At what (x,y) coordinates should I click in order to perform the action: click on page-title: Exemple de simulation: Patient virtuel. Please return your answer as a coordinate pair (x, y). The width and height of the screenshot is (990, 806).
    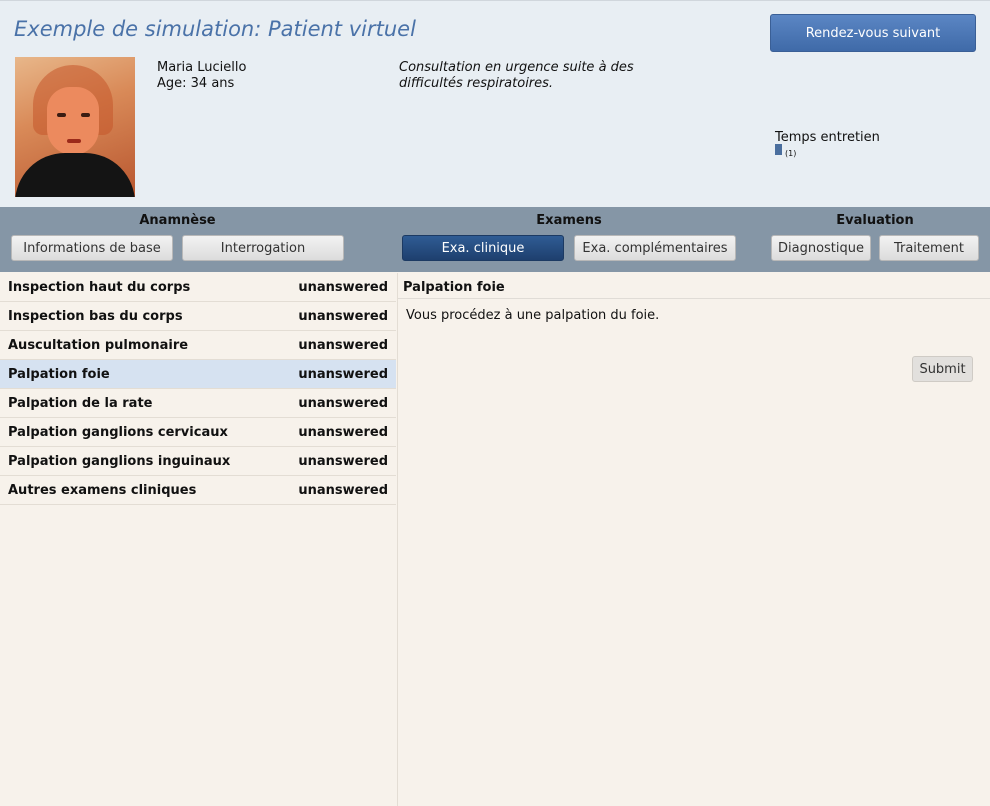
    Looking at the image, I should click on (215, 29).